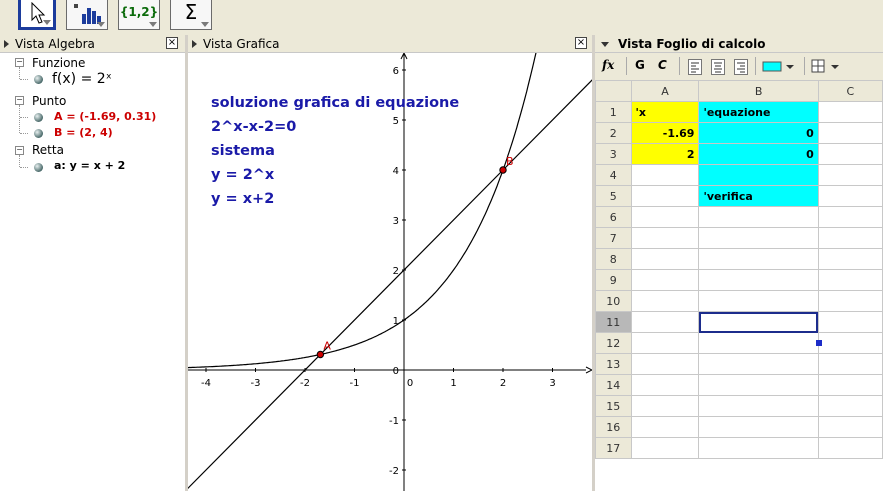  Describe the element at coordinates (758, 154) in the screenshot. I see `cell-B3: 0` at that location.